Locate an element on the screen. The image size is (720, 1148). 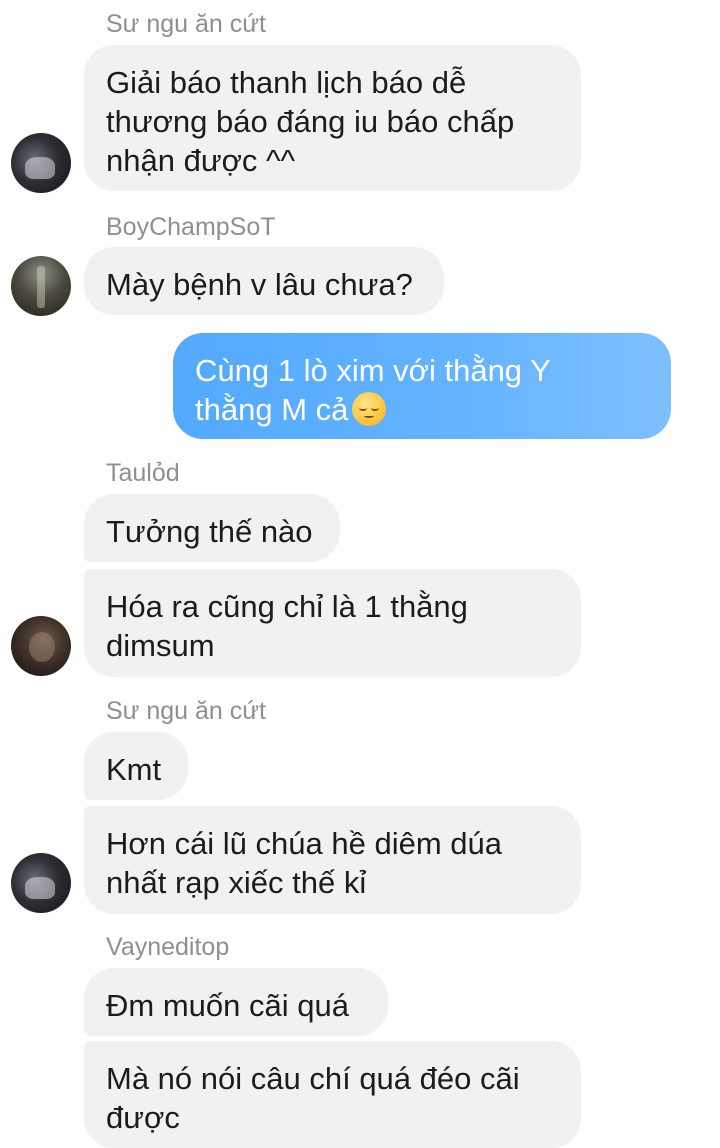
message-bubble: Kmt is located at coordinates (136, 766).